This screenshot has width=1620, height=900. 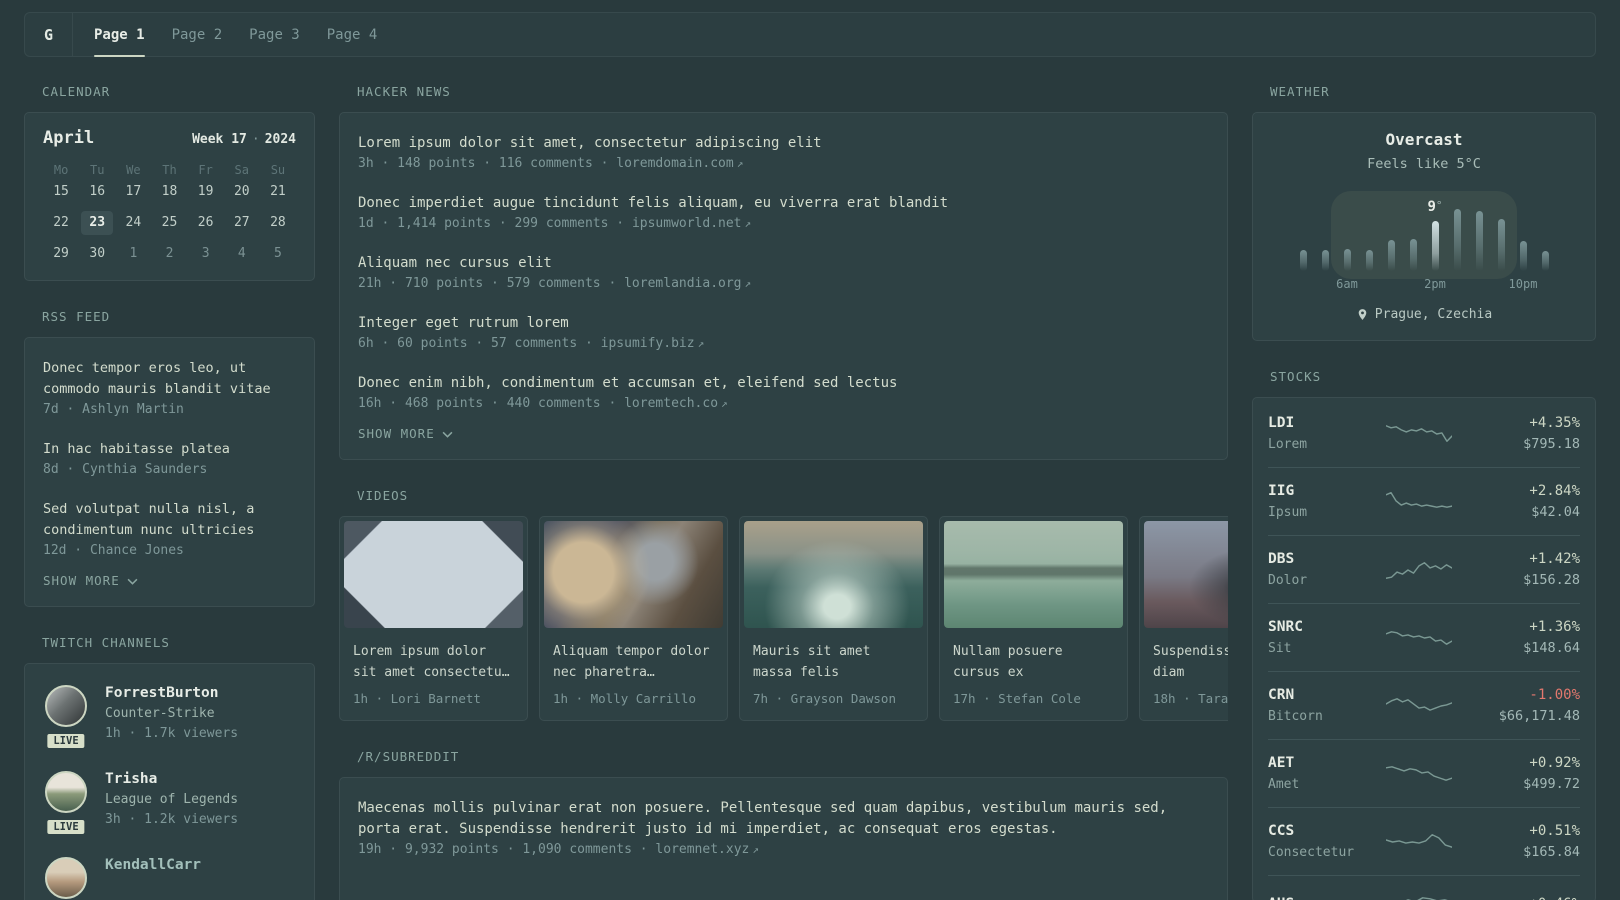 I want to click on stock-row: IIG Ipsum +2.84% $42.04, so click(x=1424, y=502).